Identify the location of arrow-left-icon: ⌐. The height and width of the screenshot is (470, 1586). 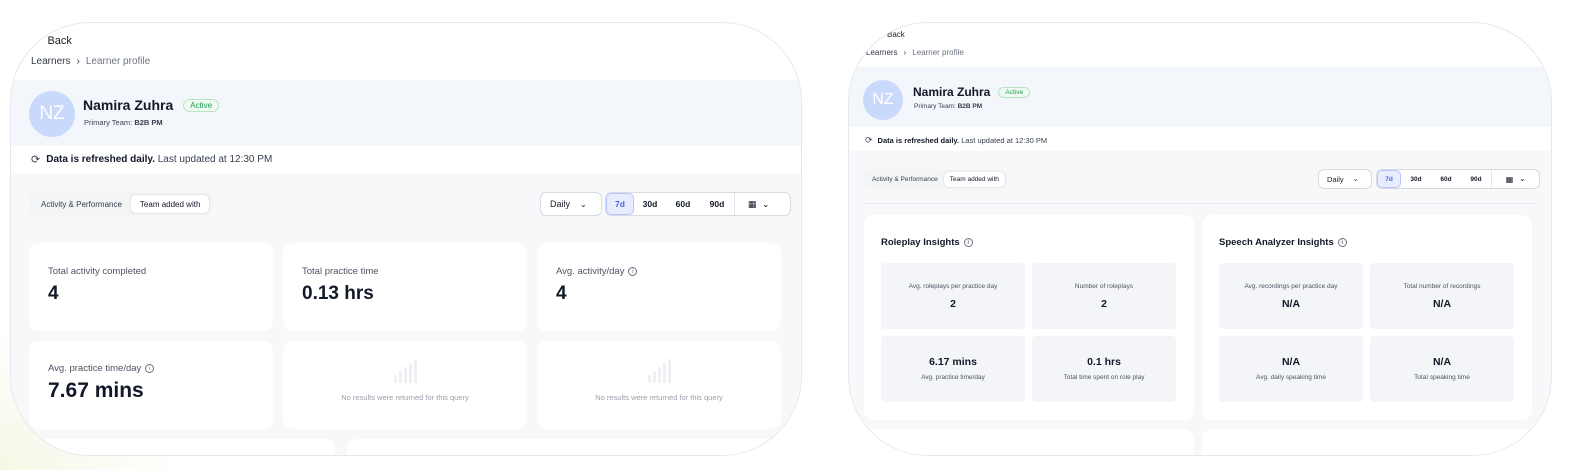
(36, 41).